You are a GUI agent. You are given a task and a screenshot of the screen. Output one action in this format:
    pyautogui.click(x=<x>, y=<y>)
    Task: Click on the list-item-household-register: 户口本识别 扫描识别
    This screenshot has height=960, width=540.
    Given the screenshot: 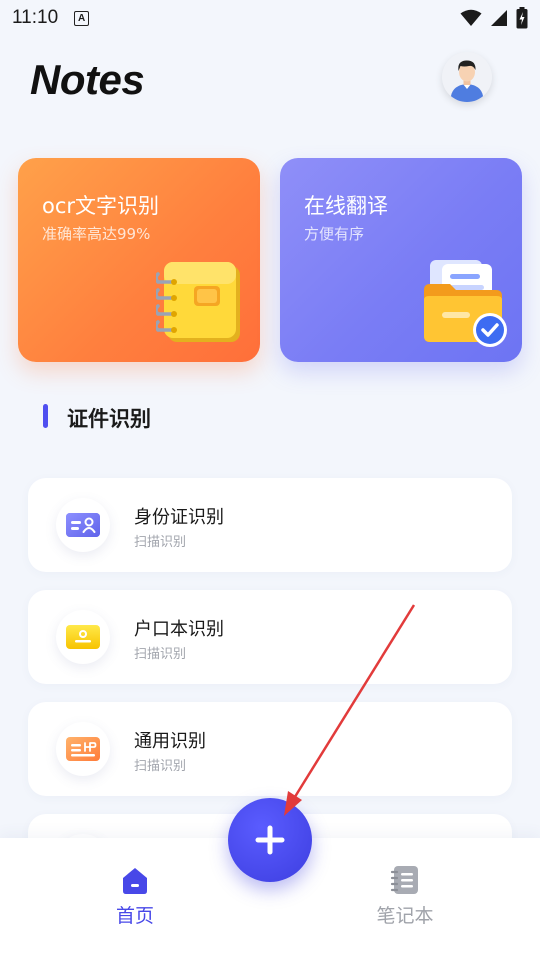 What is the action you would take?
    pyautogui.click(x=270, y=637)
    